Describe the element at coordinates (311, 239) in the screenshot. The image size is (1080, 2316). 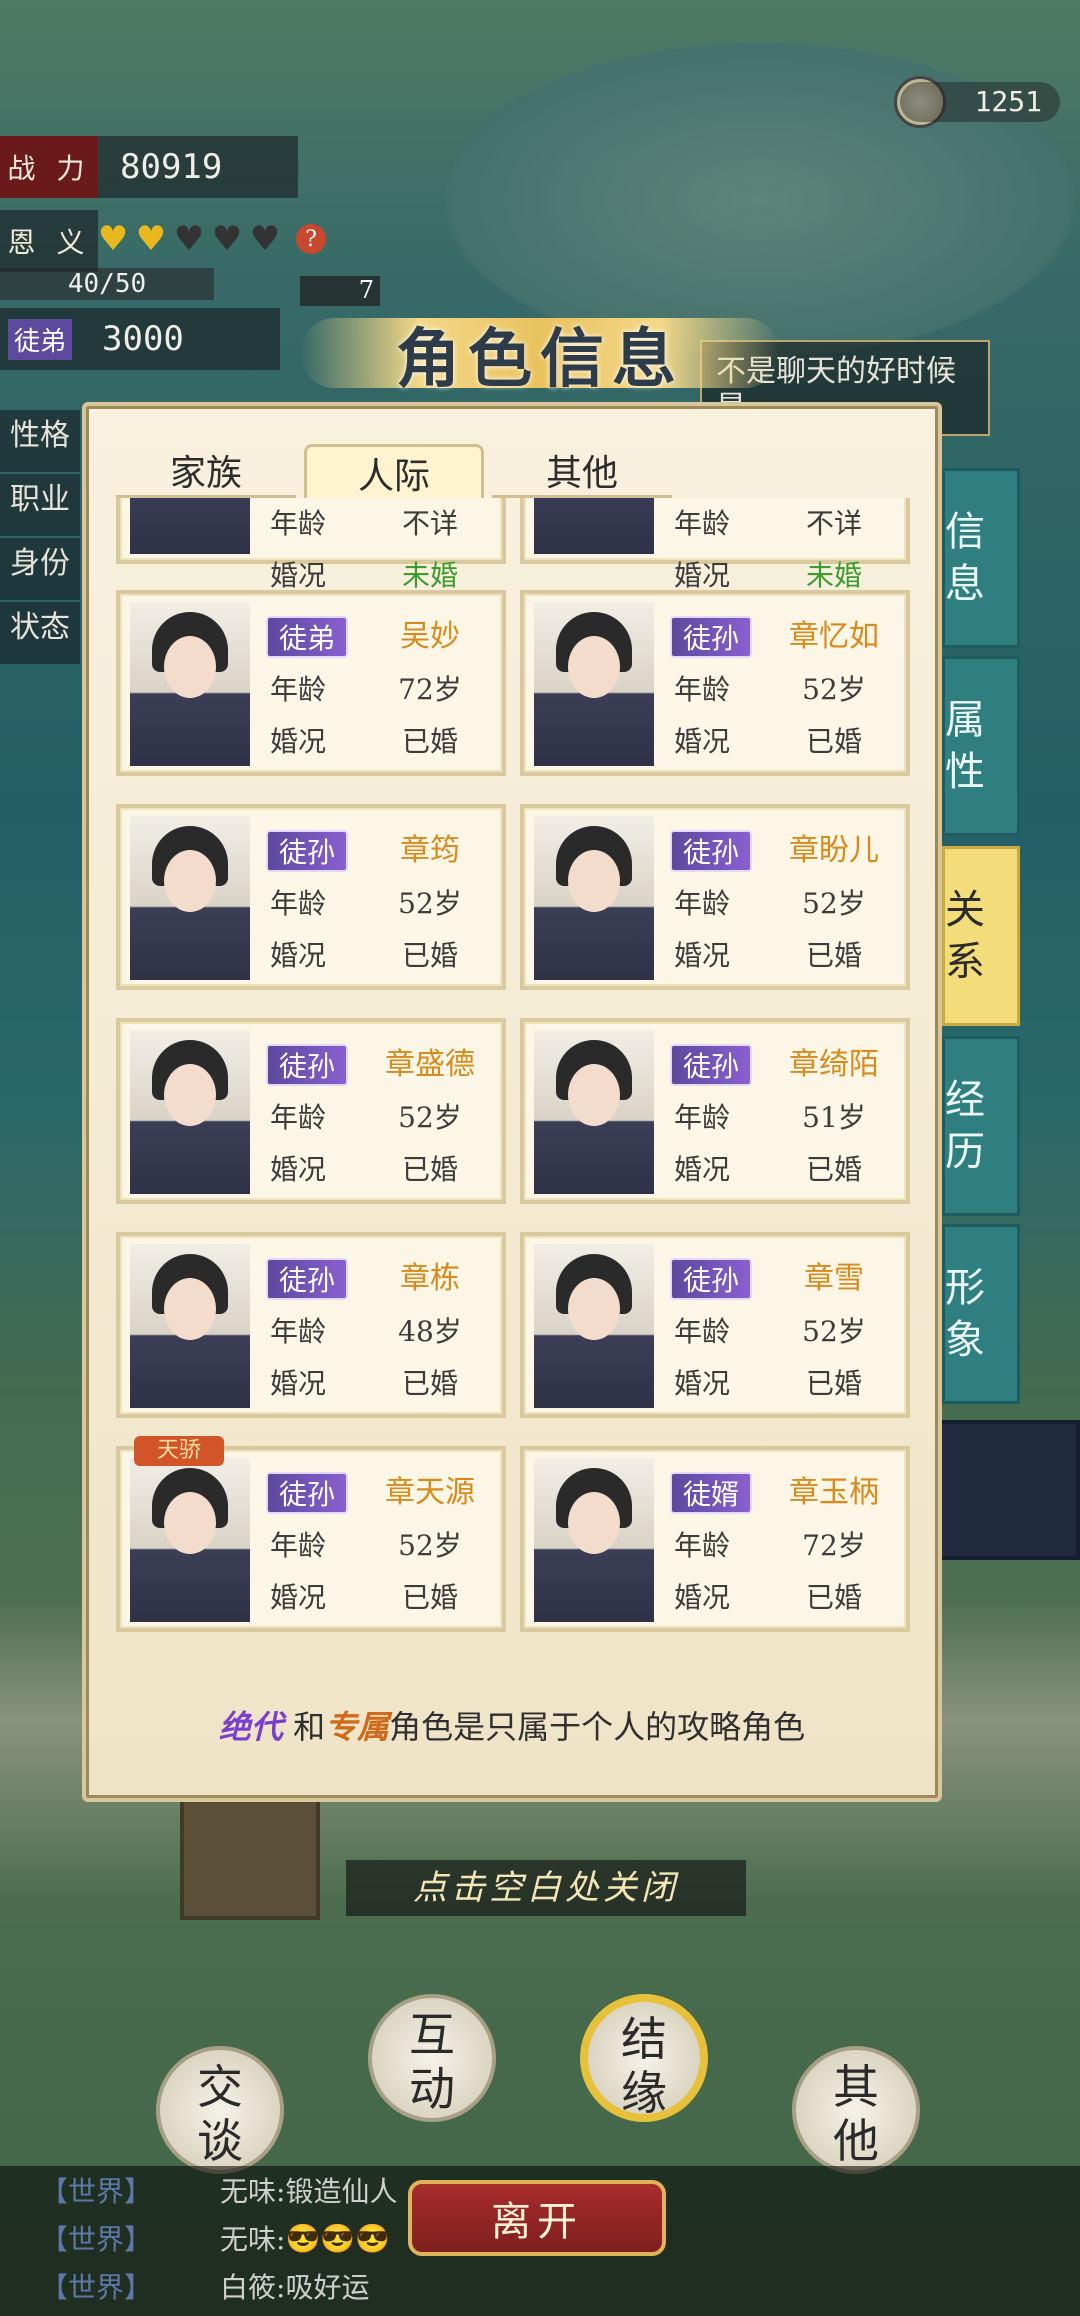
I see `help-icon: ?` at that location.